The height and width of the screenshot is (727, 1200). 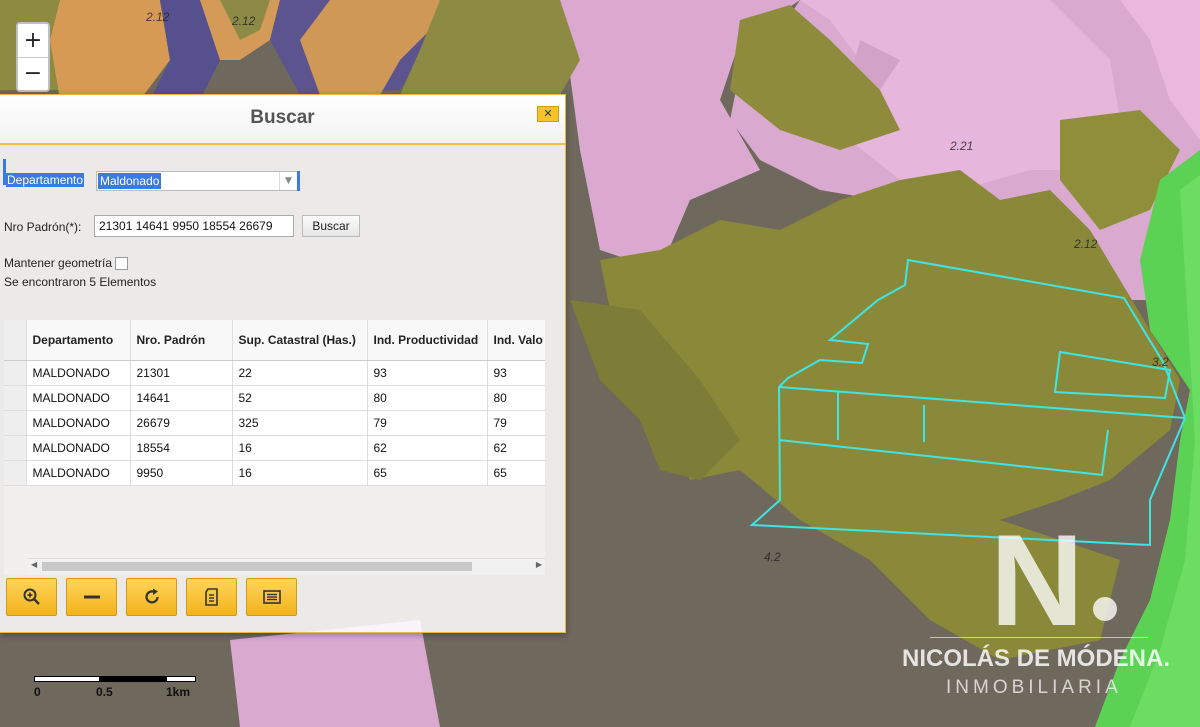 I want to click on close-icon: ✕, so click(x=548, y=113).